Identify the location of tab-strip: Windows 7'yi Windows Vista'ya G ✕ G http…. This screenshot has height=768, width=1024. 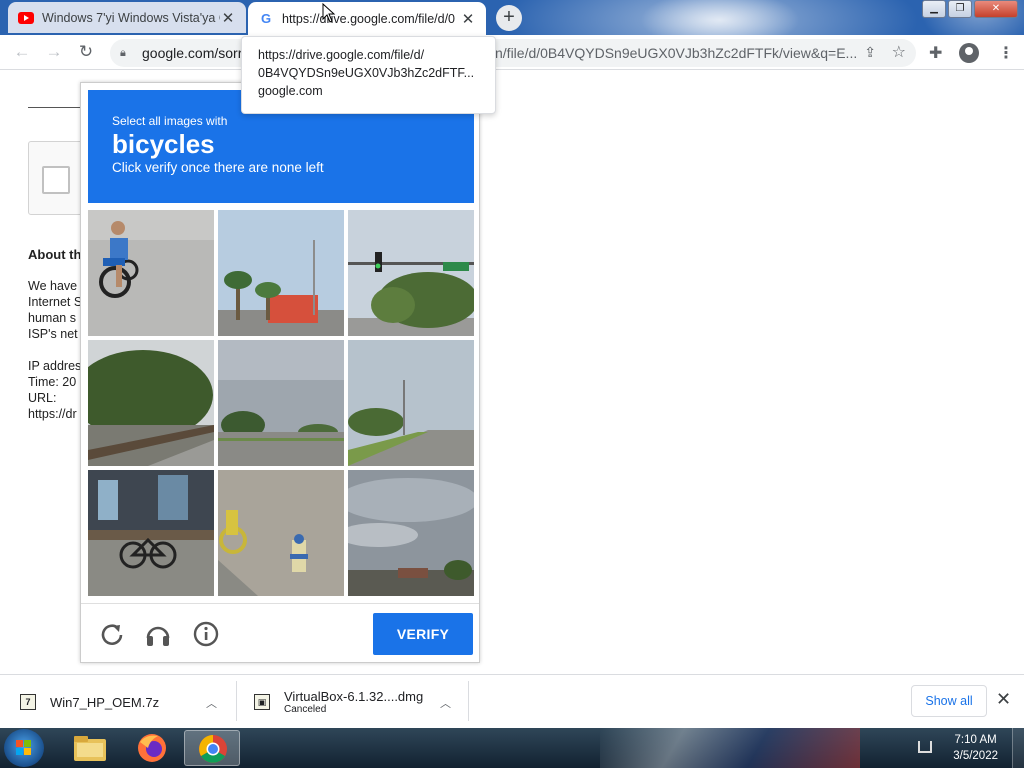
(512, 17).